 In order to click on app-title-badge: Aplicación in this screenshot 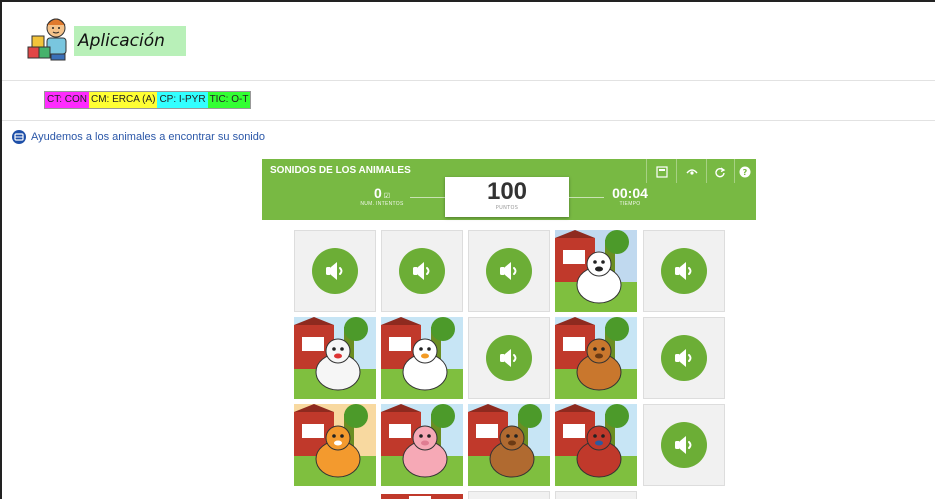, I will do `click(130, 41)`.